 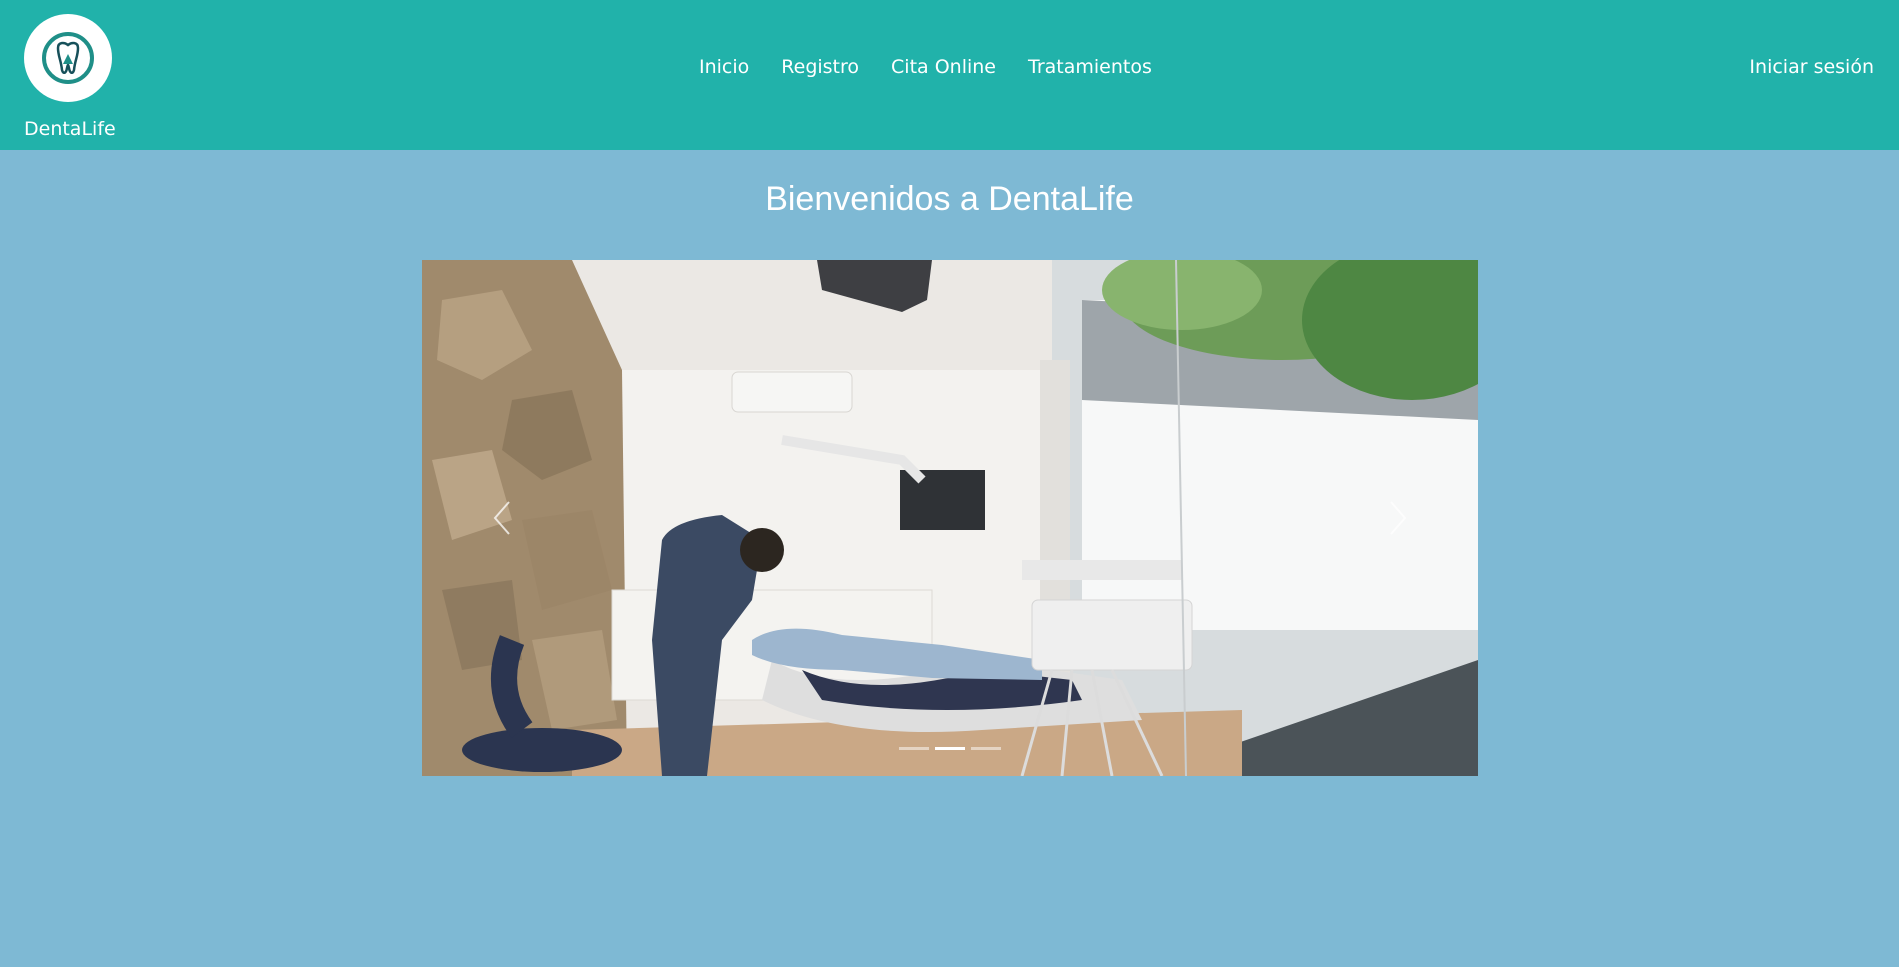 I want to click on carousel-prev-button, so click(x=502, y=518).